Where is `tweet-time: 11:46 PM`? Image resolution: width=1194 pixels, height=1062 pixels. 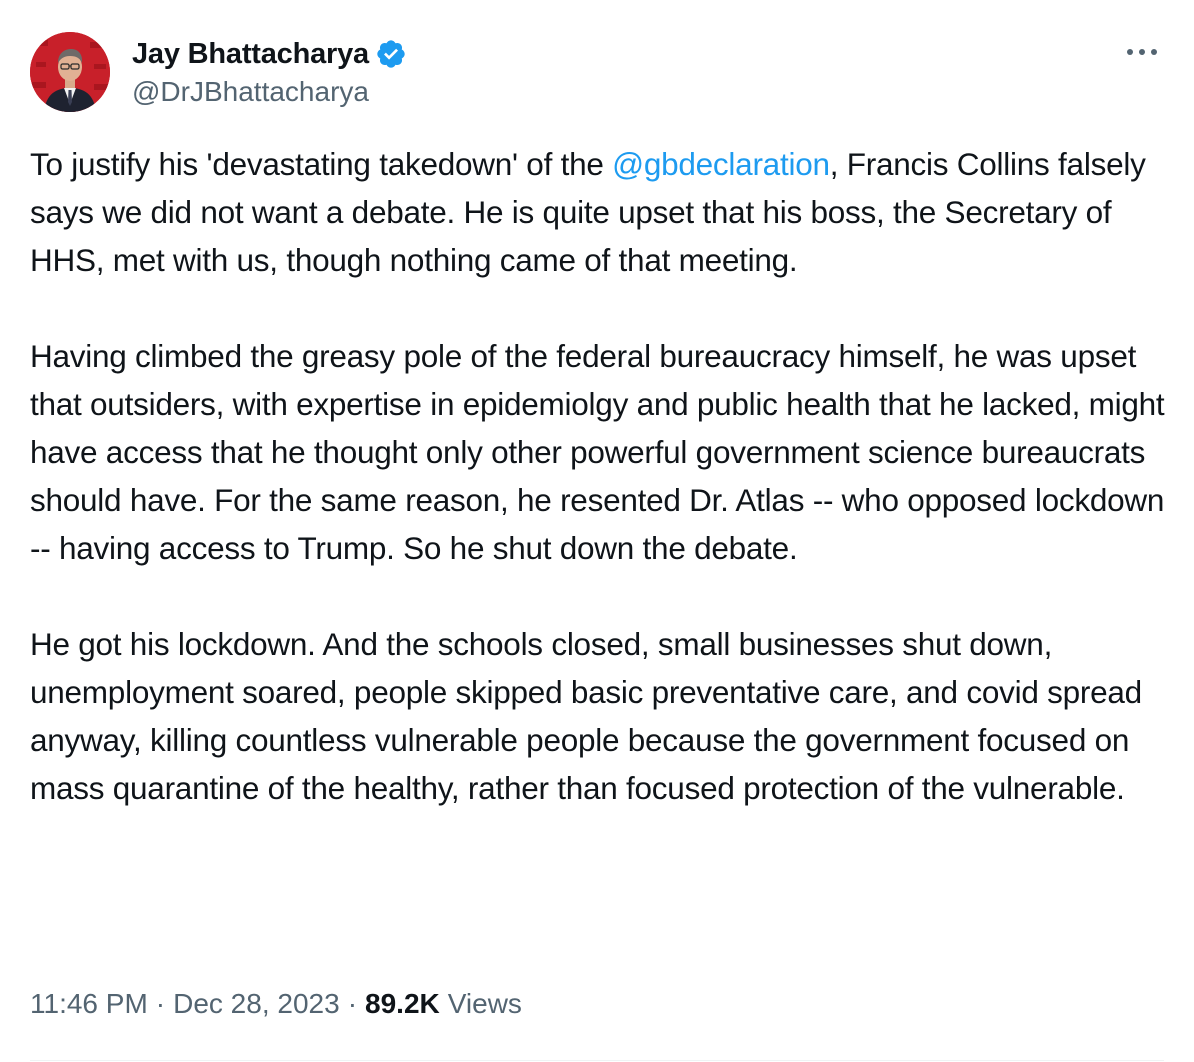 tweet-time: 11:46 PM is located at coordinates (89, 1004).